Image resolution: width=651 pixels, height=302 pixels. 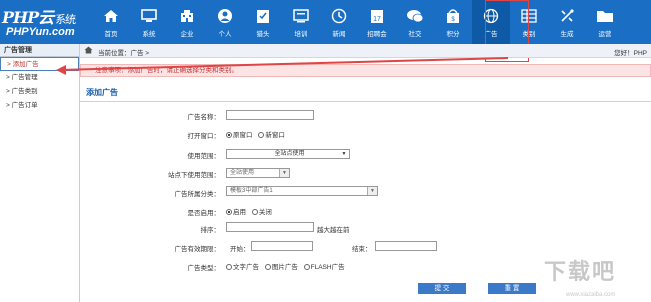 I want to click on nav-operations: 运营, so click(x=605, y=22).